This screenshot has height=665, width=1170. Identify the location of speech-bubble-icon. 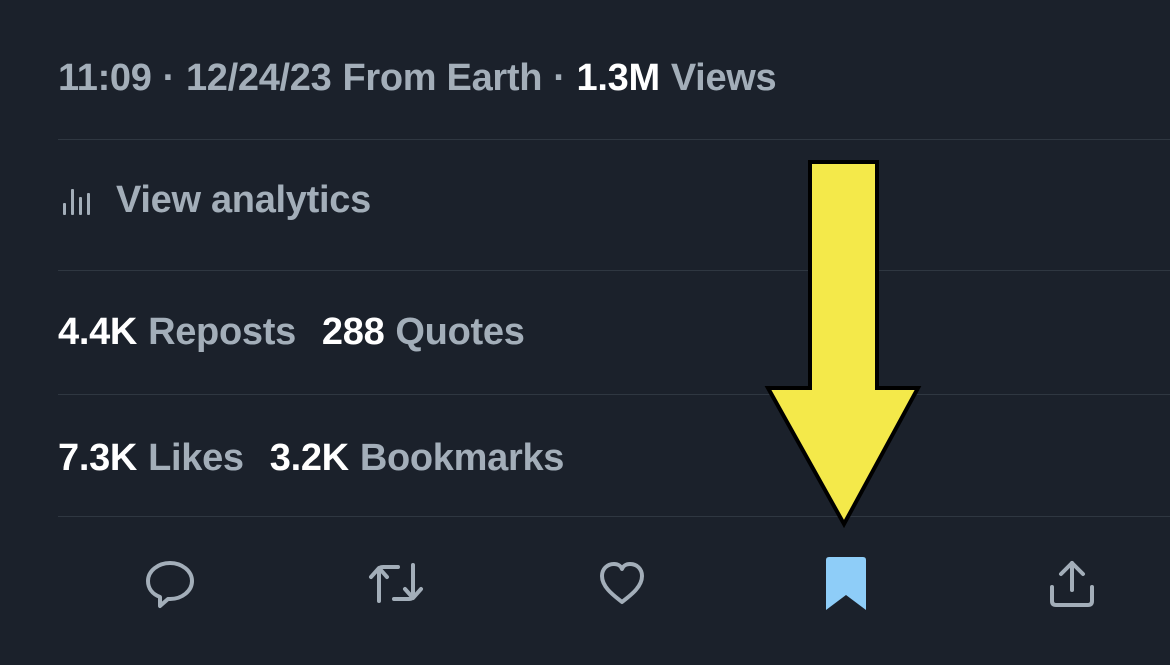
(170, 584).